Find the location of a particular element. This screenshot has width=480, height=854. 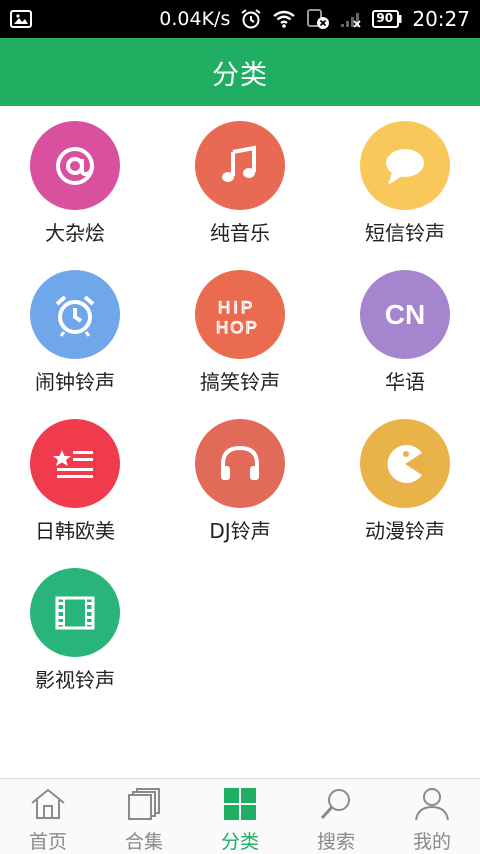

svg-text: HIP is located at coordinates (236, 307).